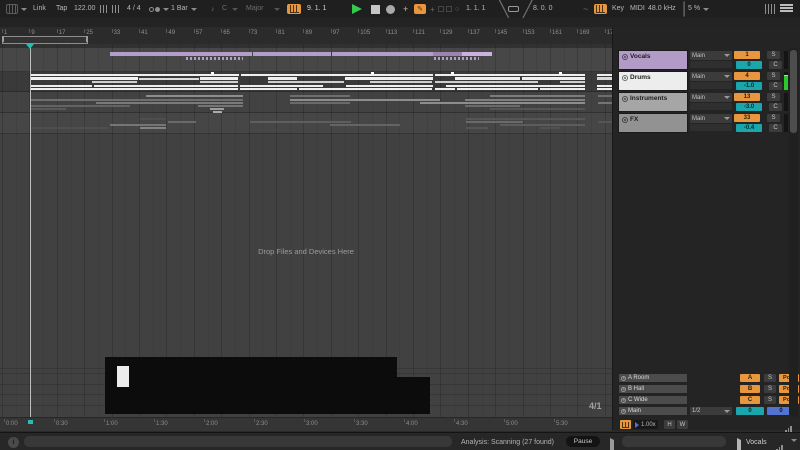 This screenshot has height=450, width=800. What do you see at coordinates (255, 9) in the screenshot?
I see `scale-select: Major` at bounding box center [255, 9].